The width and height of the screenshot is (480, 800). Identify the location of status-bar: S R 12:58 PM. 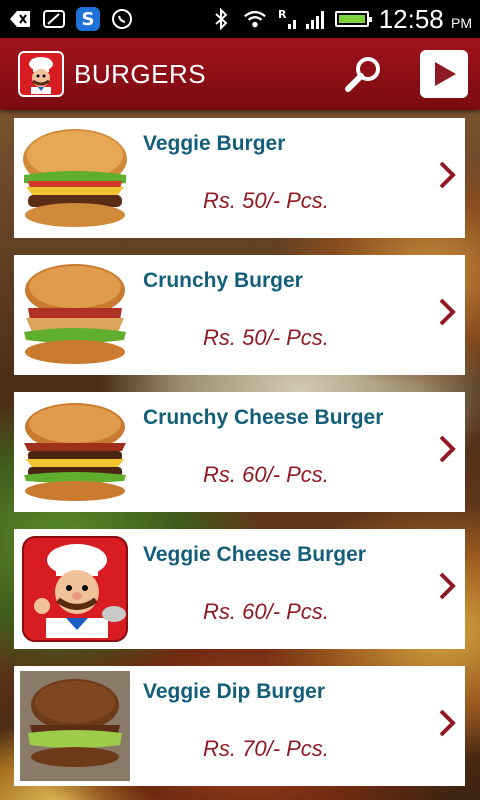
(240, 19).